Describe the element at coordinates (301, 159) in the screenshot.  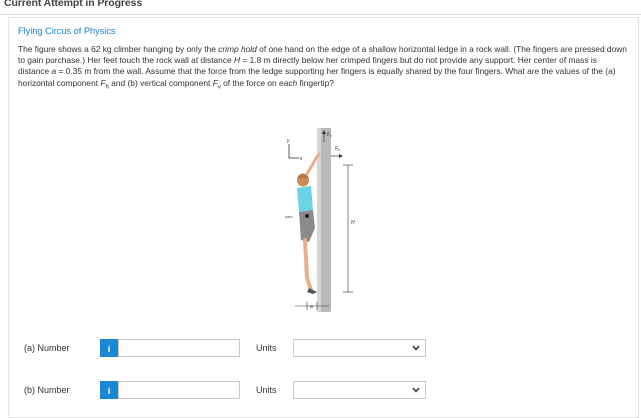
I see `x-axis-label: x` at that location.